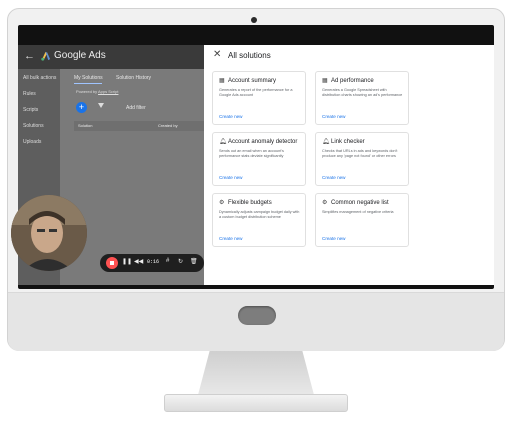 This screenshot has height=423, width=512. What do you see at coordinates (249, 55) in the screenshot?
I see `panel-title: All solutions` at bounding box center [249, 55].